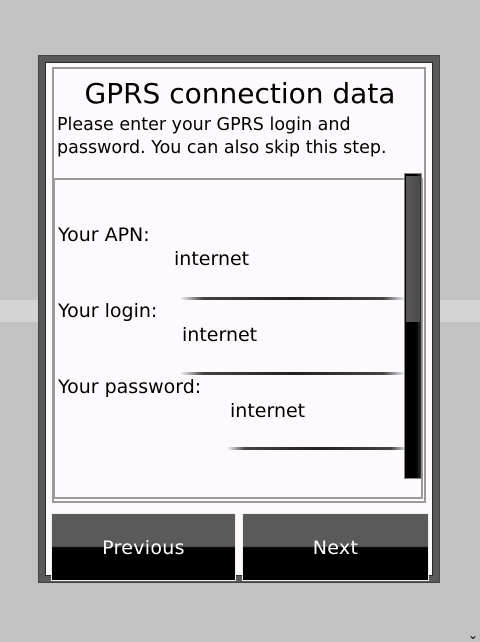 This screenshot has height=642, width=480. Describe the element at coordinates (267, 411) in the screenshot. I see `password-input: internet` at that location.